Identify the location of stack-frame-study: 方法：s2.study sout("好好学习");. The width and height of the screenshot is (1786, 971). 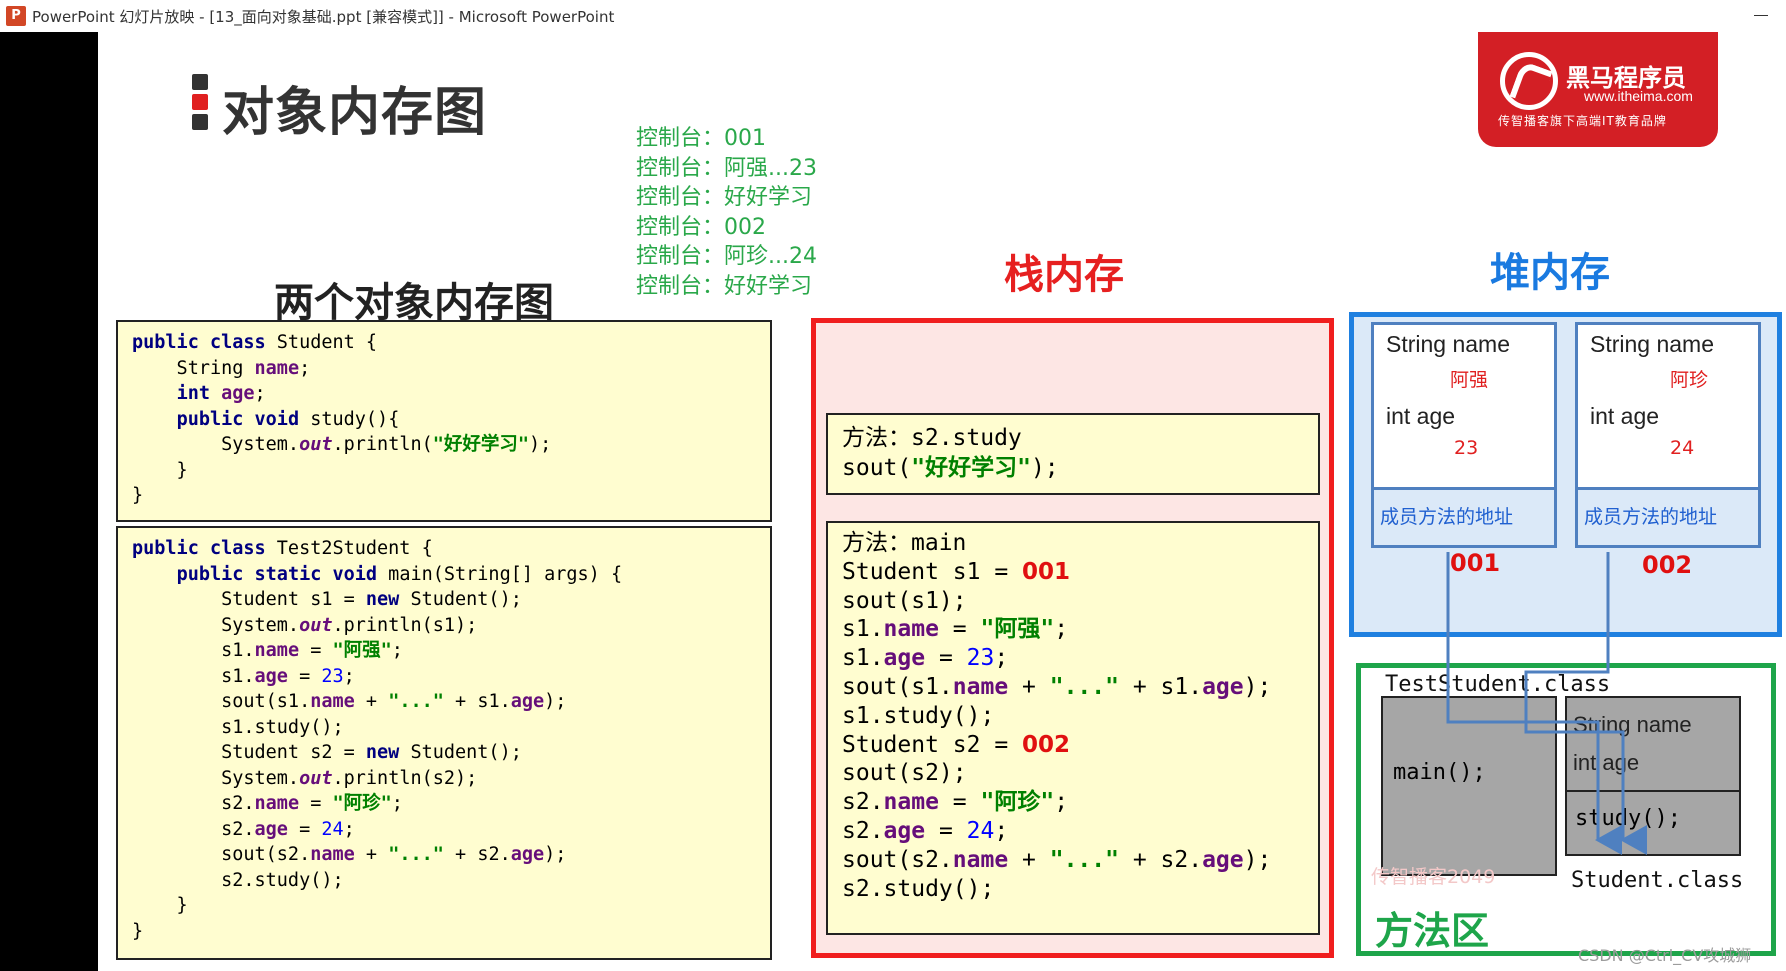
(1073, 454).